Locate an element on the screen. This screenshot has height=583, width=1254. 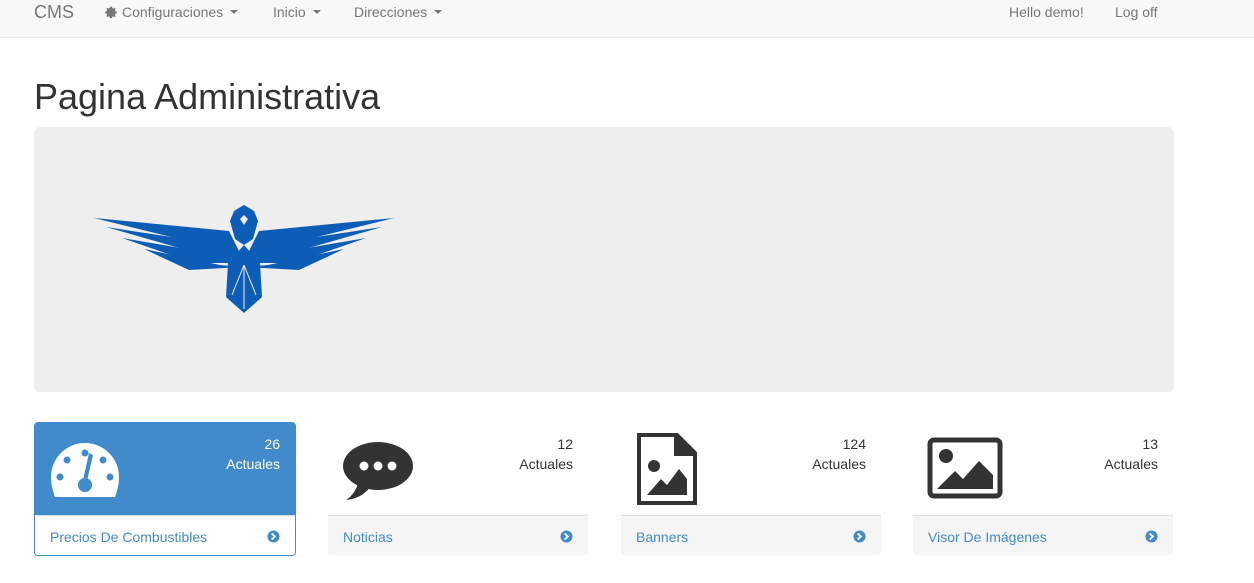
file-image-icon is located at coordinates (667, 469).